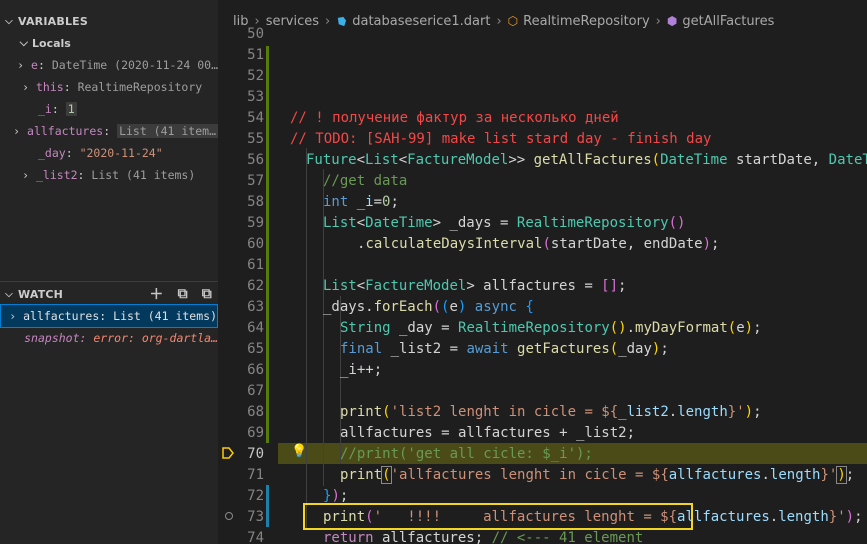  I want to click on variable-list2: › _list2: List (41 items), so click(109, 175).